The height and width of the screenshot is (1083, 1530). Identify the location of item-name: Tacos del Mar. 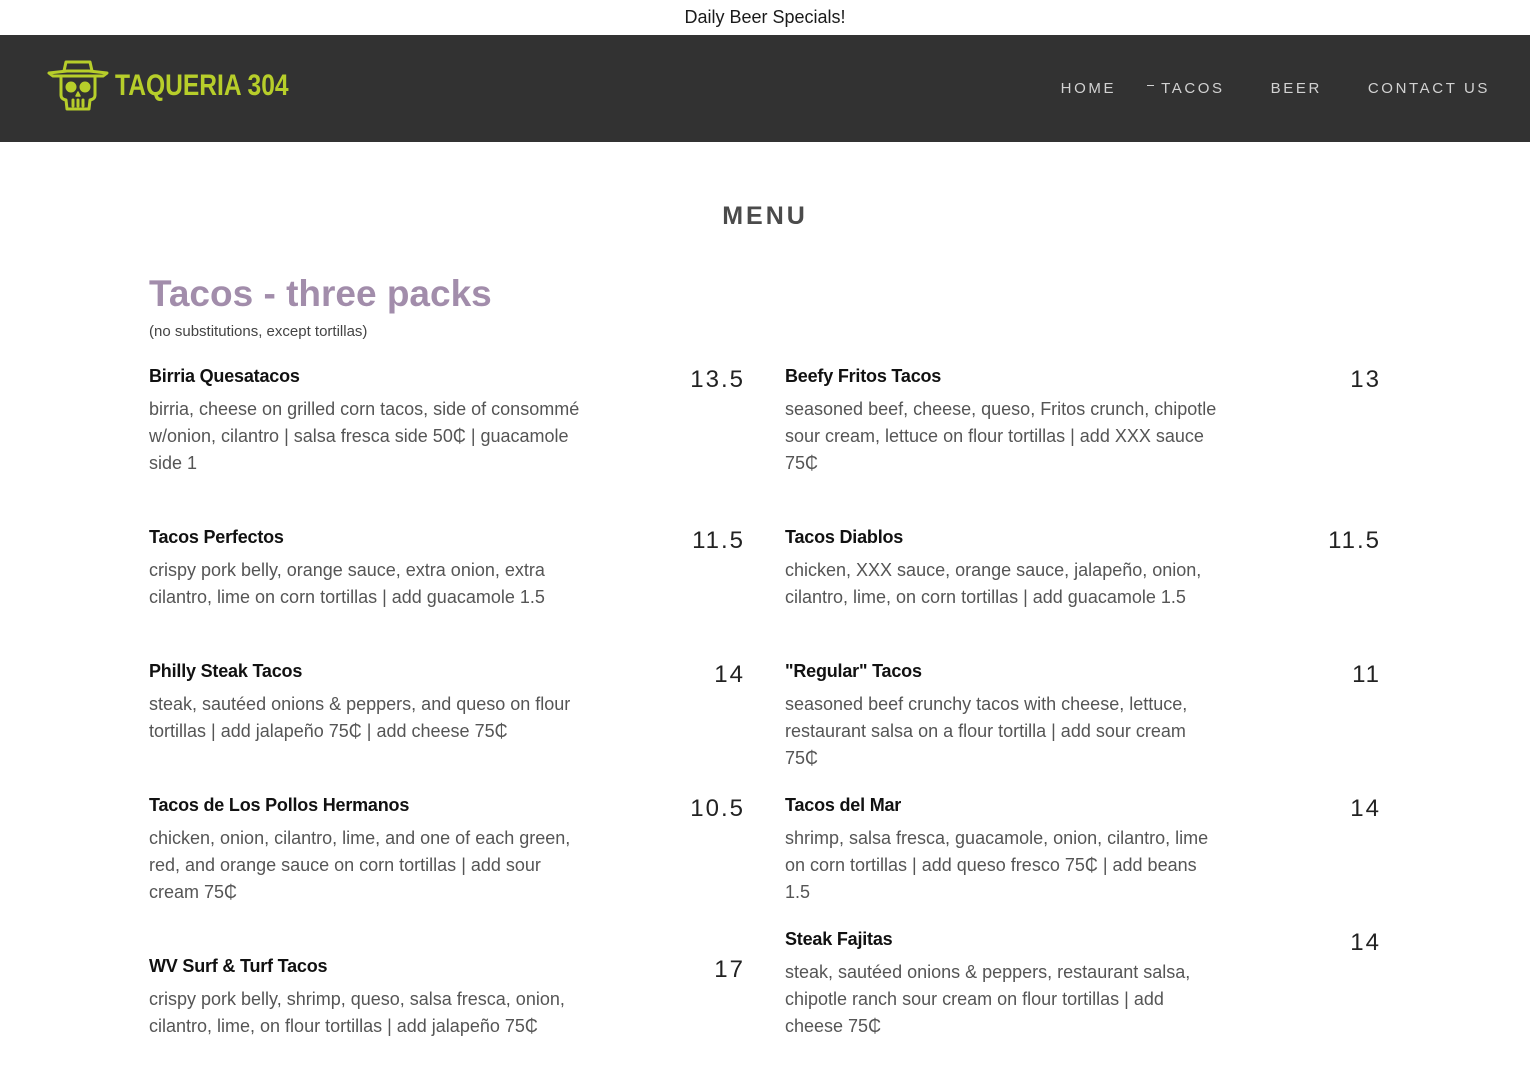
(843, 805).